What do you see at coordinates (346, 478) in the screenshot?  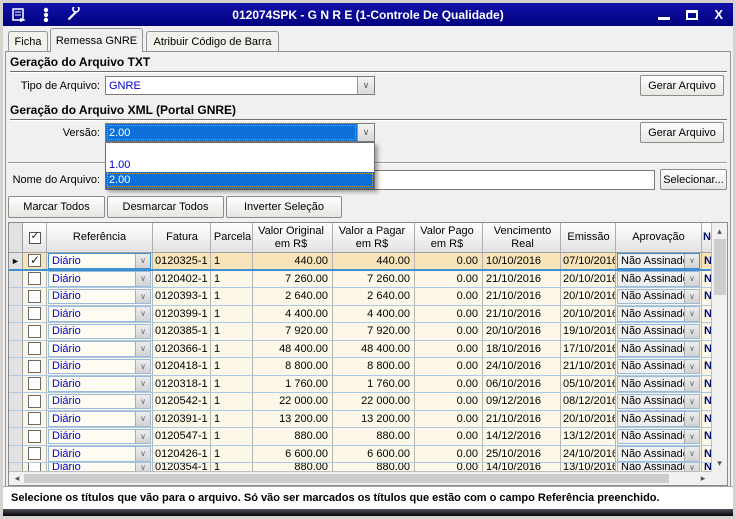 I see `horizontal-scroll-thumb` at bounding box center [346, 478].